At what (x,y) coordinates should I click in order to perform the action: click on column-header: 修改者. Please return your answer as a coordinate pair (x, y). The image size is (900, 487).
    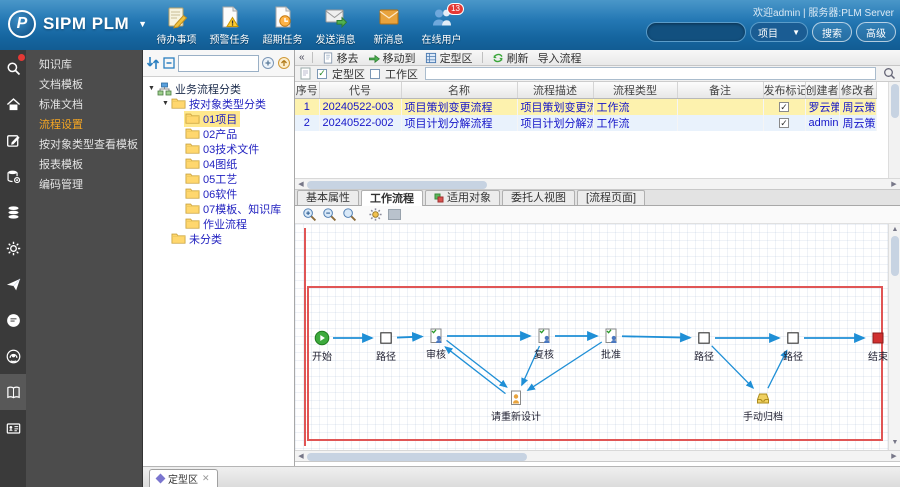
    Looking at the image, I should click on (858, 90).